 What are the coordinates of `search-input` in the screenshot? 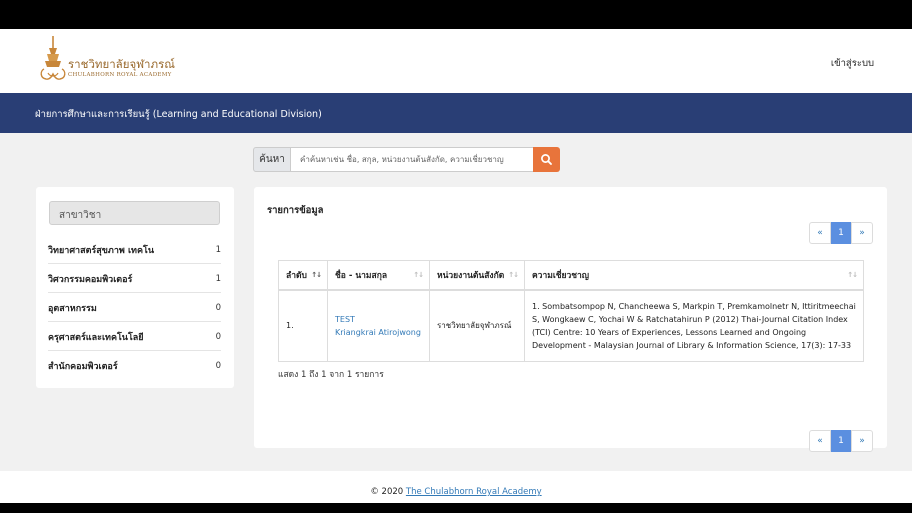 It's located at (412, 159).